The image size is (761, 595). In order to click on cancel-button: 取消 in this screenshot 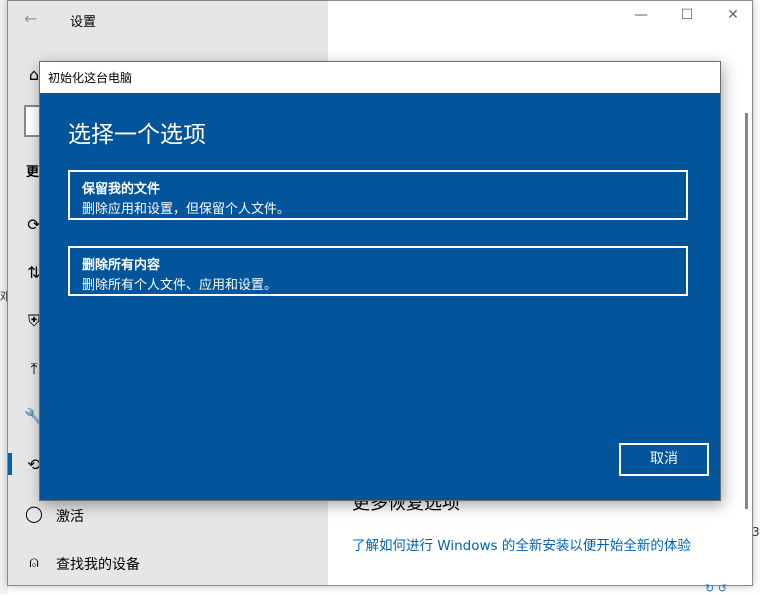, I will do `click(664, 459)`.